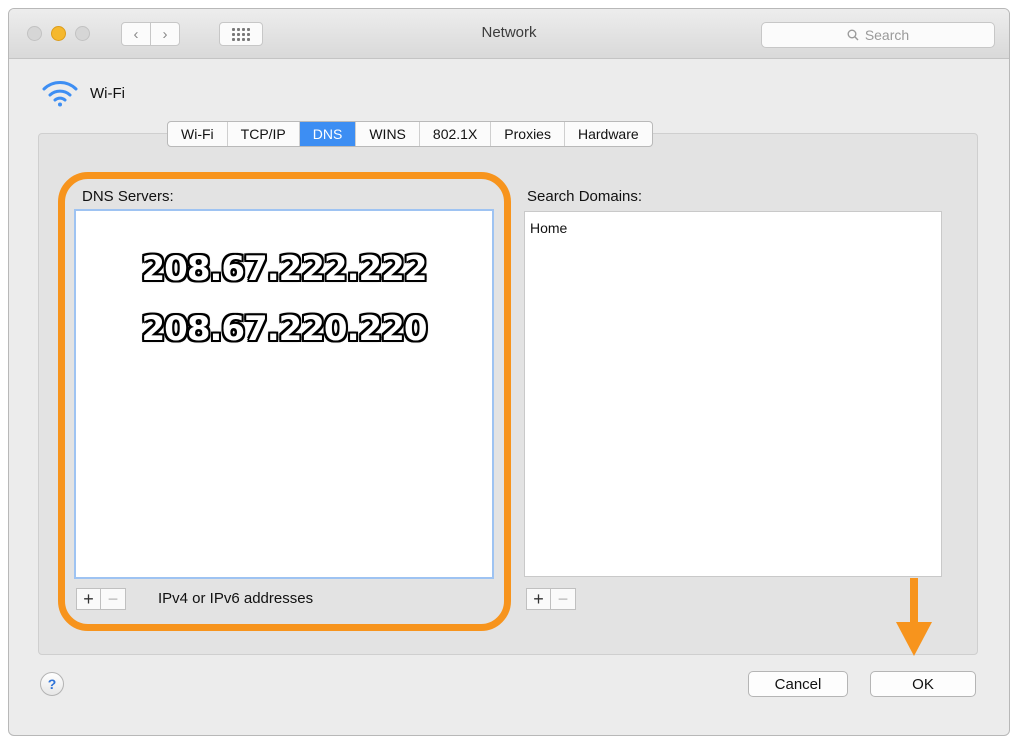  I want to click on cancel-button: Cancel, so click(798, 684).